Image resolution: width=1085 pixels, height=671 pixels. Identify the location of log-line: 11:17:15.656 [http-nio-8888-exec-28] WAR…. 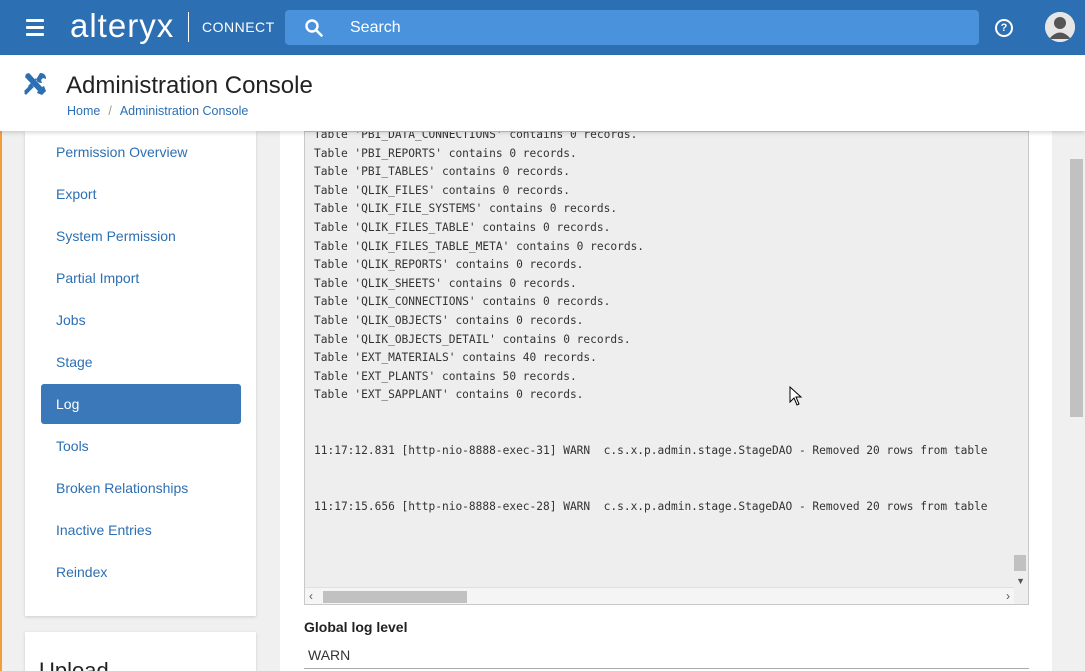
(651, 506).